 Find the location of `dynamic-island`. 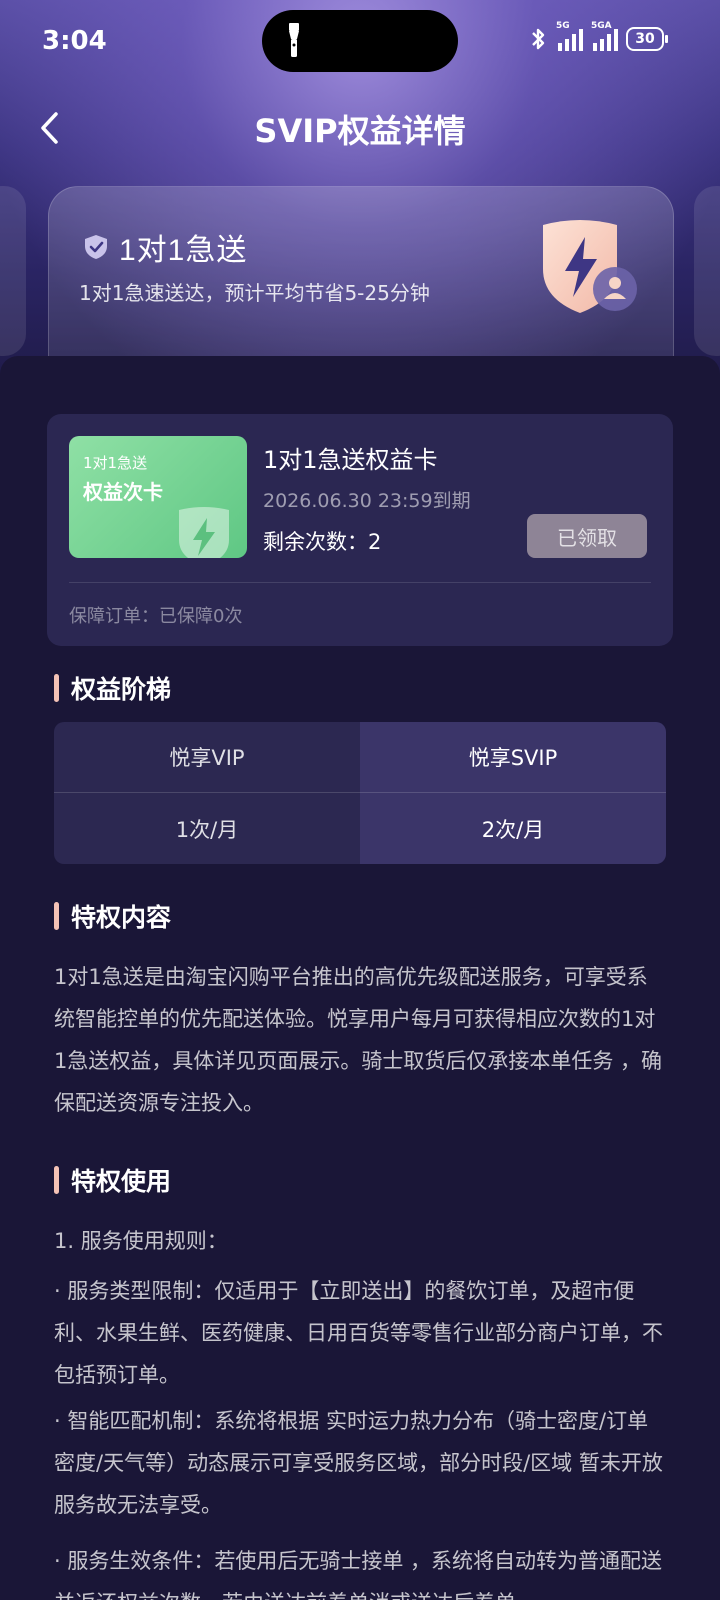

dynamic-island is located at coordinates (360, 41).